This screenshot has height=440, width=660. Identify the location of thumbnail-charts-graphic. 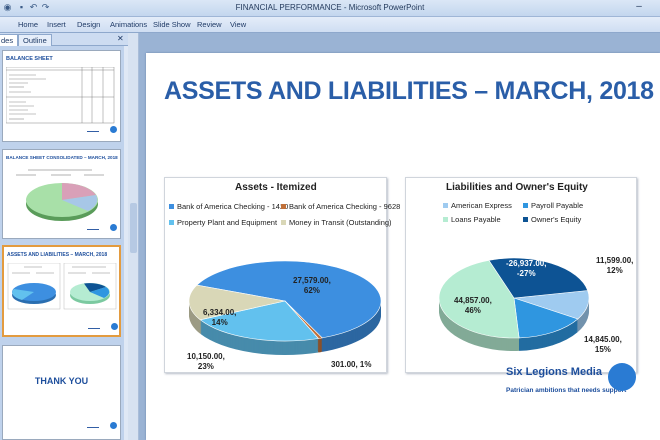
(62, 286).